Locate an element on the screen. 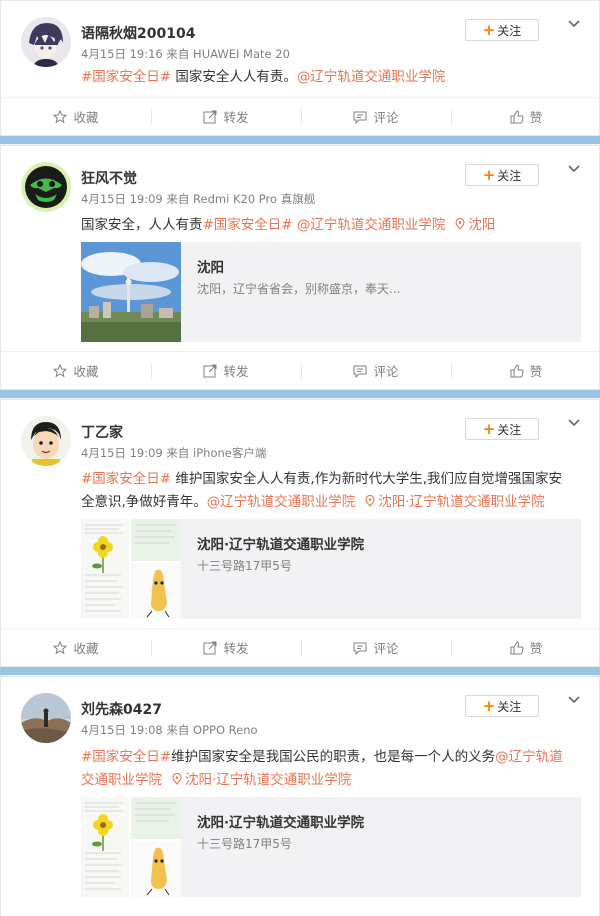 Image resolution: width=600 pixels, height=916 pixels. username: 刘先森0427 is located at coordinates (121, 709).